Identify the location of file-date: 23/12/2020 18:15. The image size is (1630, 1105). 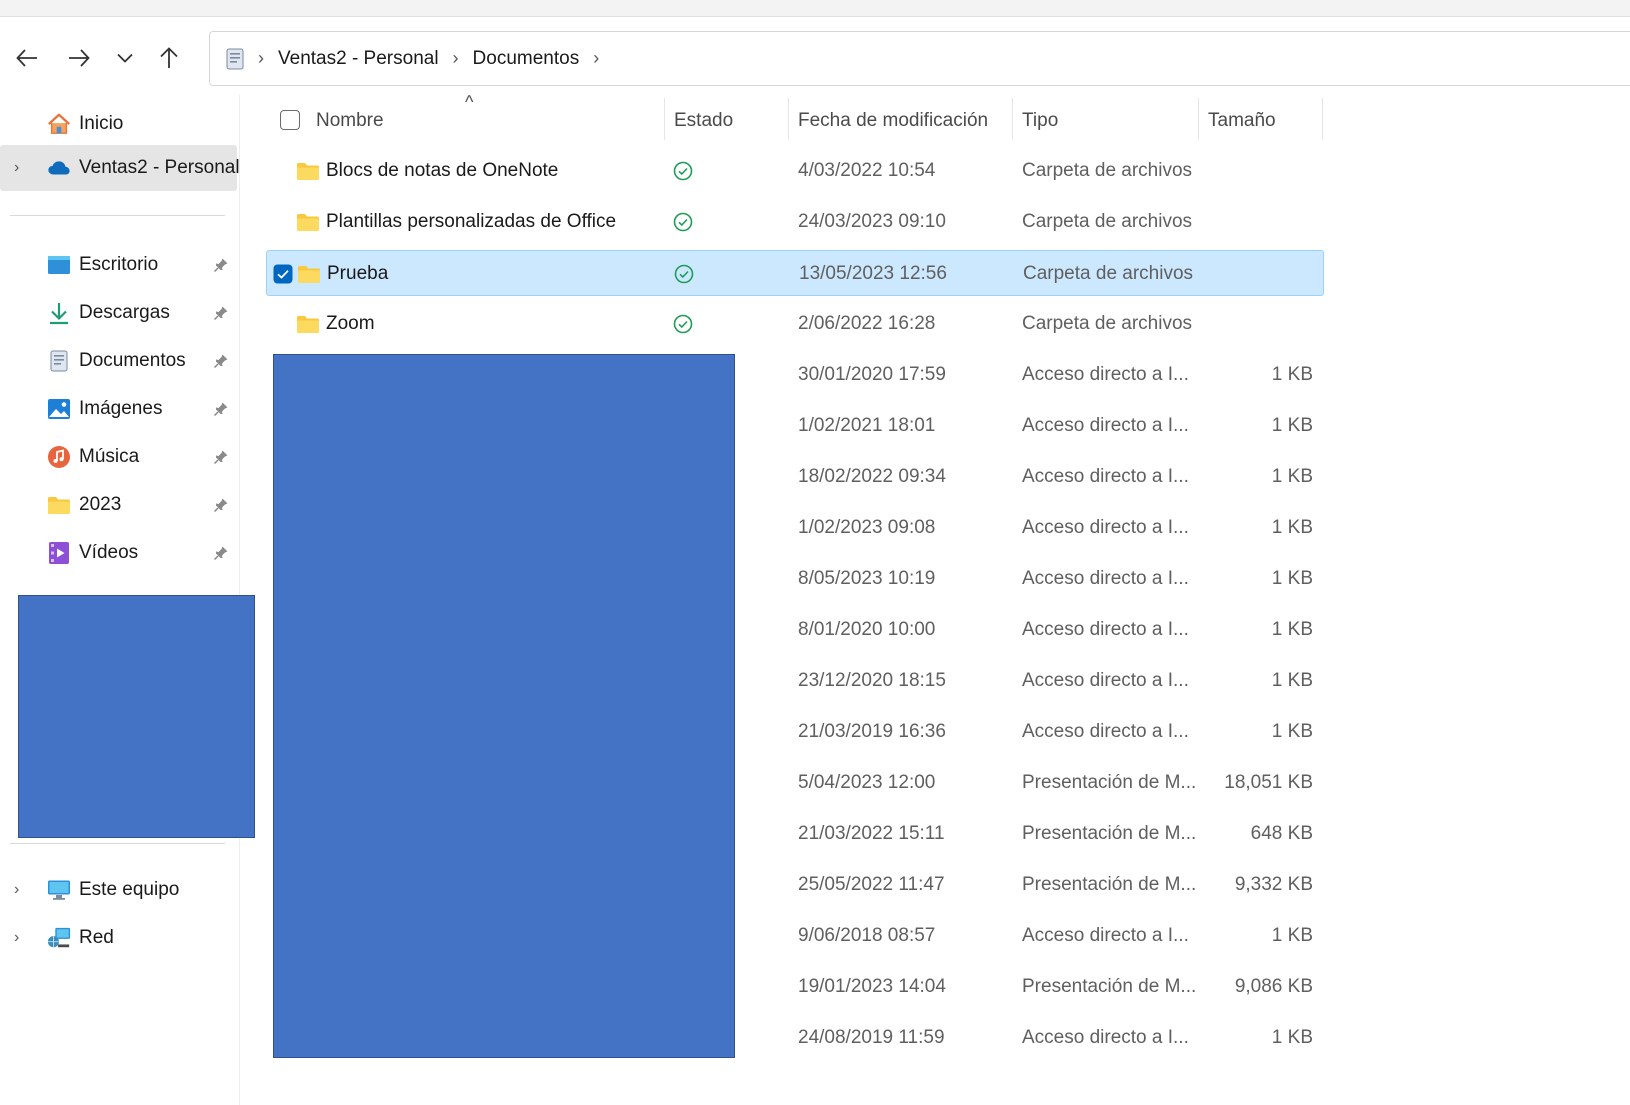
(872, 680).